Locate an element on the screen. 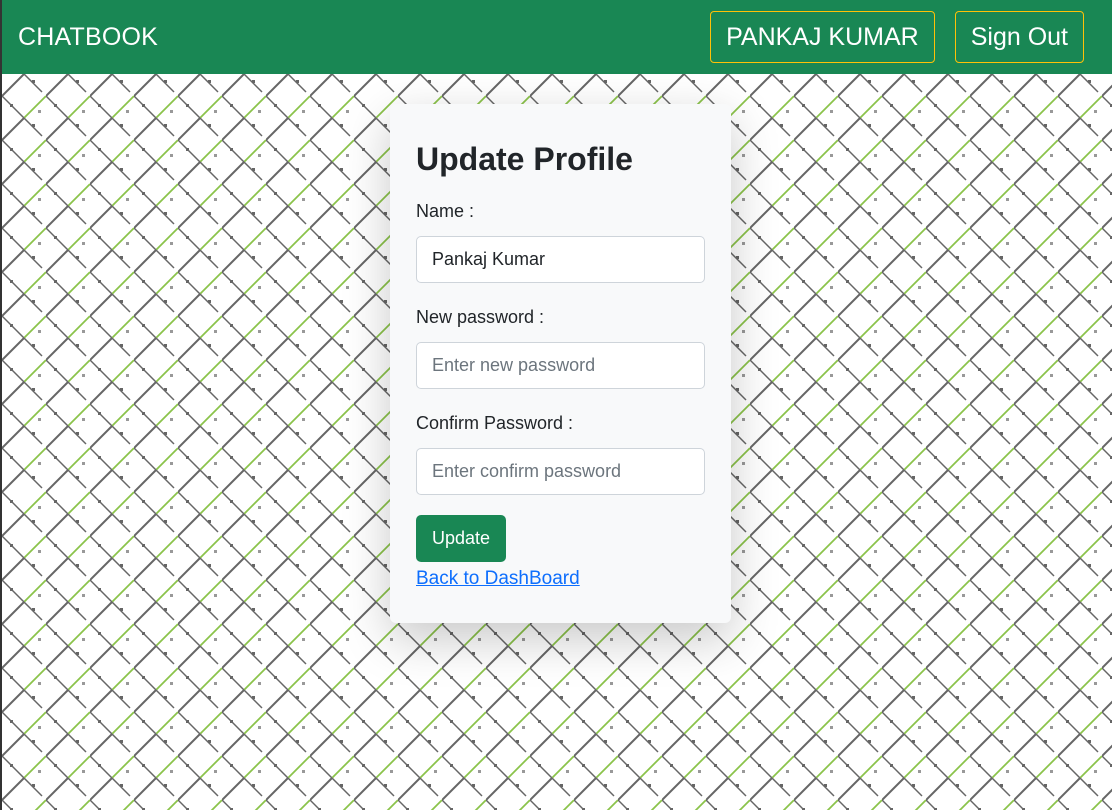 Image resolution: width=1112 pixels, height=810 pixels. top-navbar: CHATBOOK PANKAJ KUMAR Sign Out is located at coordinates (557, 37).